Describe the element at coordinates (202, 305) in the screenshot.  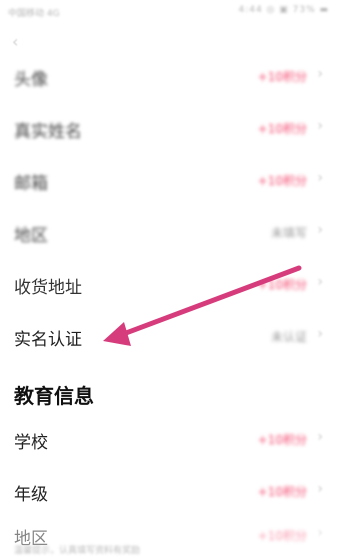
I see `annotation-arrow-icon` at that location.